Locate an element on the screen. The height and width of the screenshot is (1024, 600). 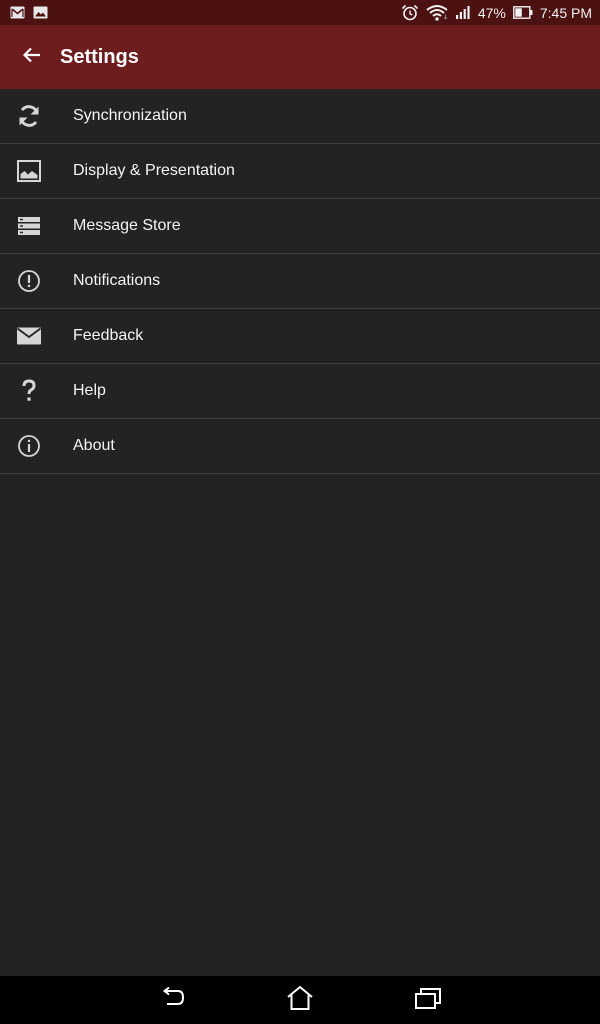
status-left is located at coordinates (33, 12).